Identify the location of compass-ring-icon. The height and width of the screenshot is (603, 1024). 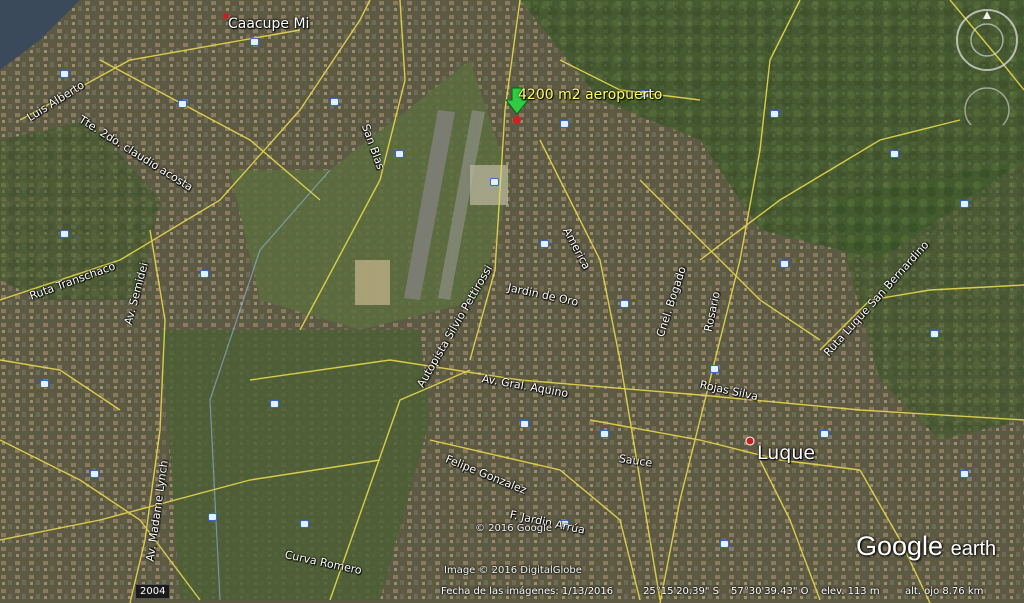
(987, 40).